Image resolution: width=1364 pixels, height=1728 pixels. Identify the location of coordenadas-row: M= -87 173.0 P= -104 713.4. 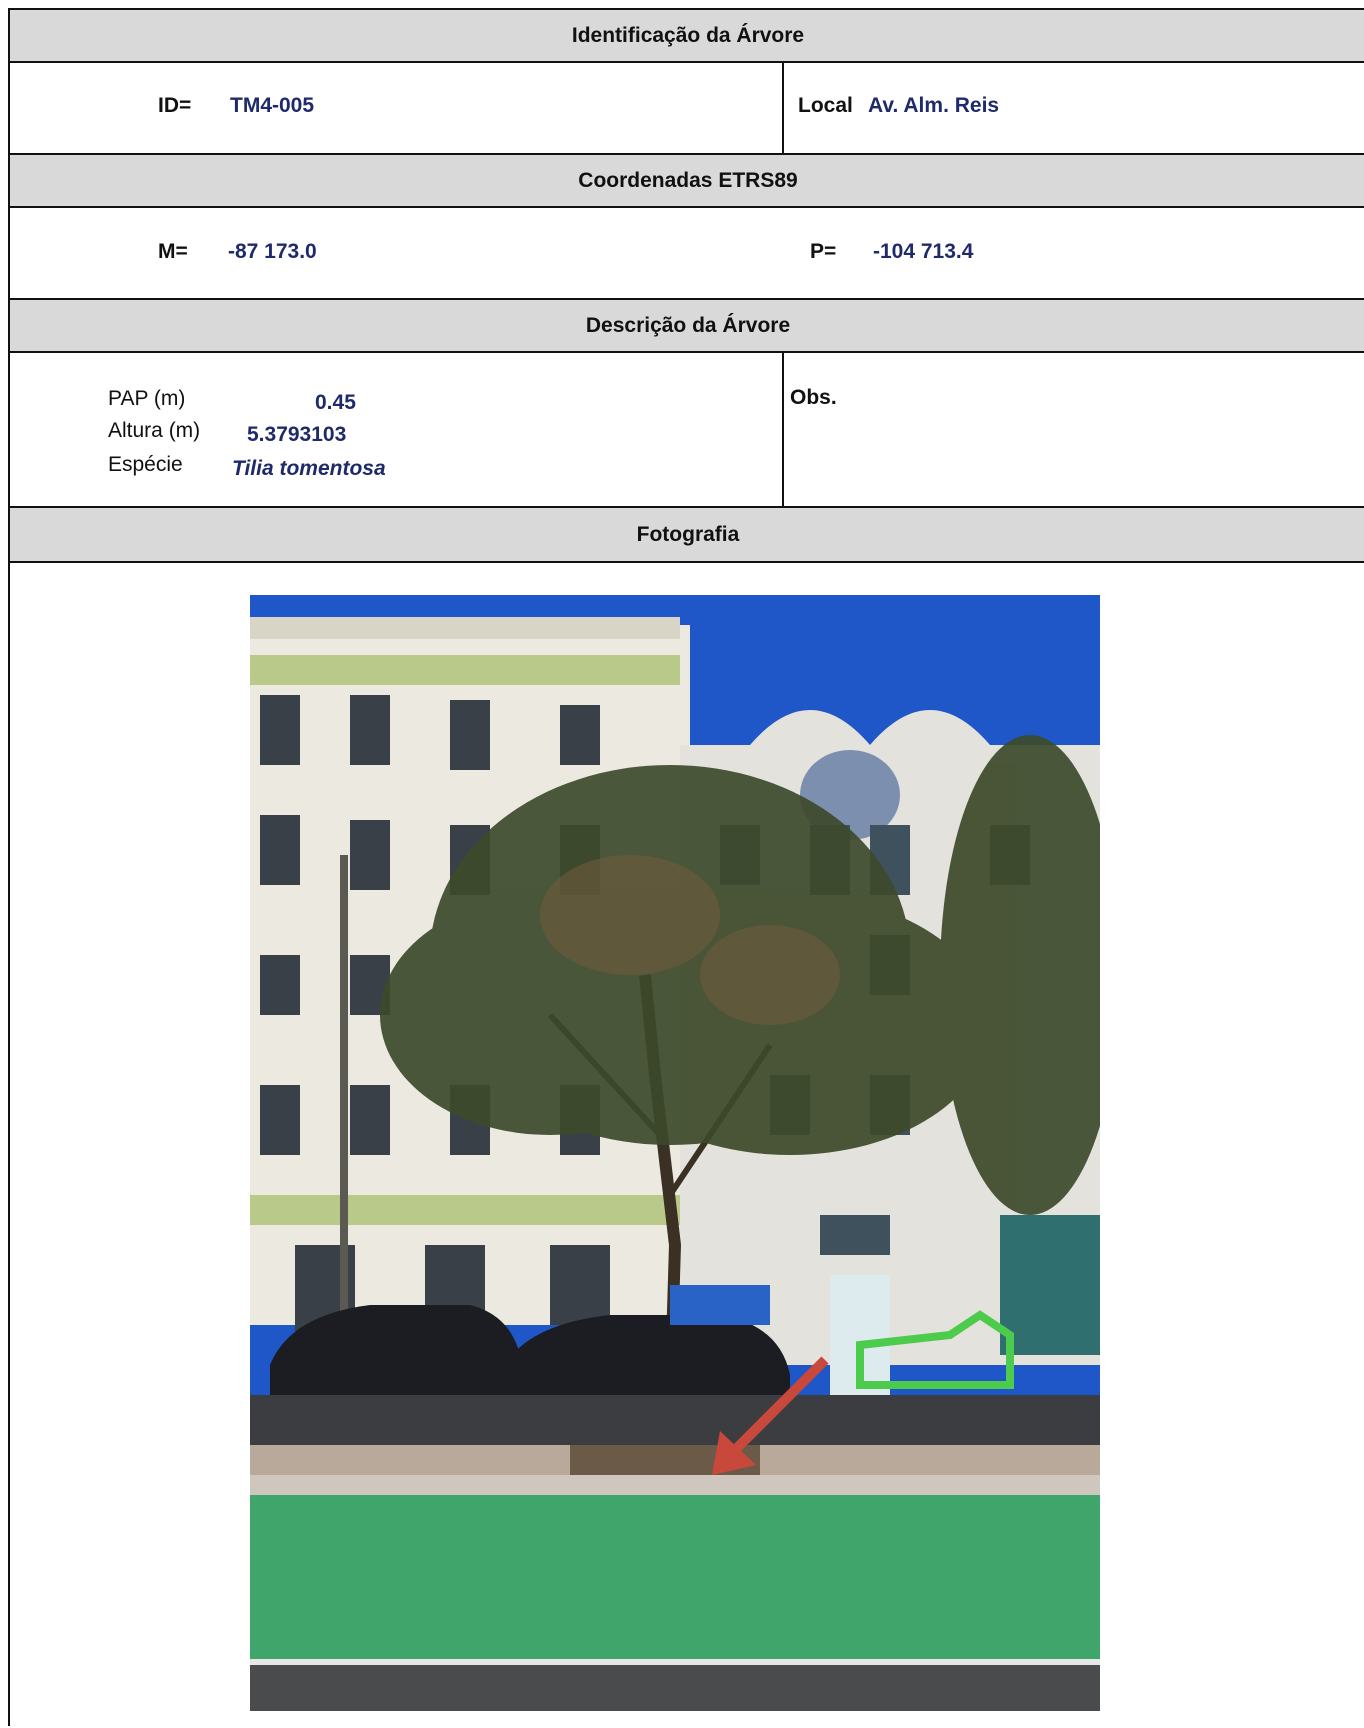
(687, 254).